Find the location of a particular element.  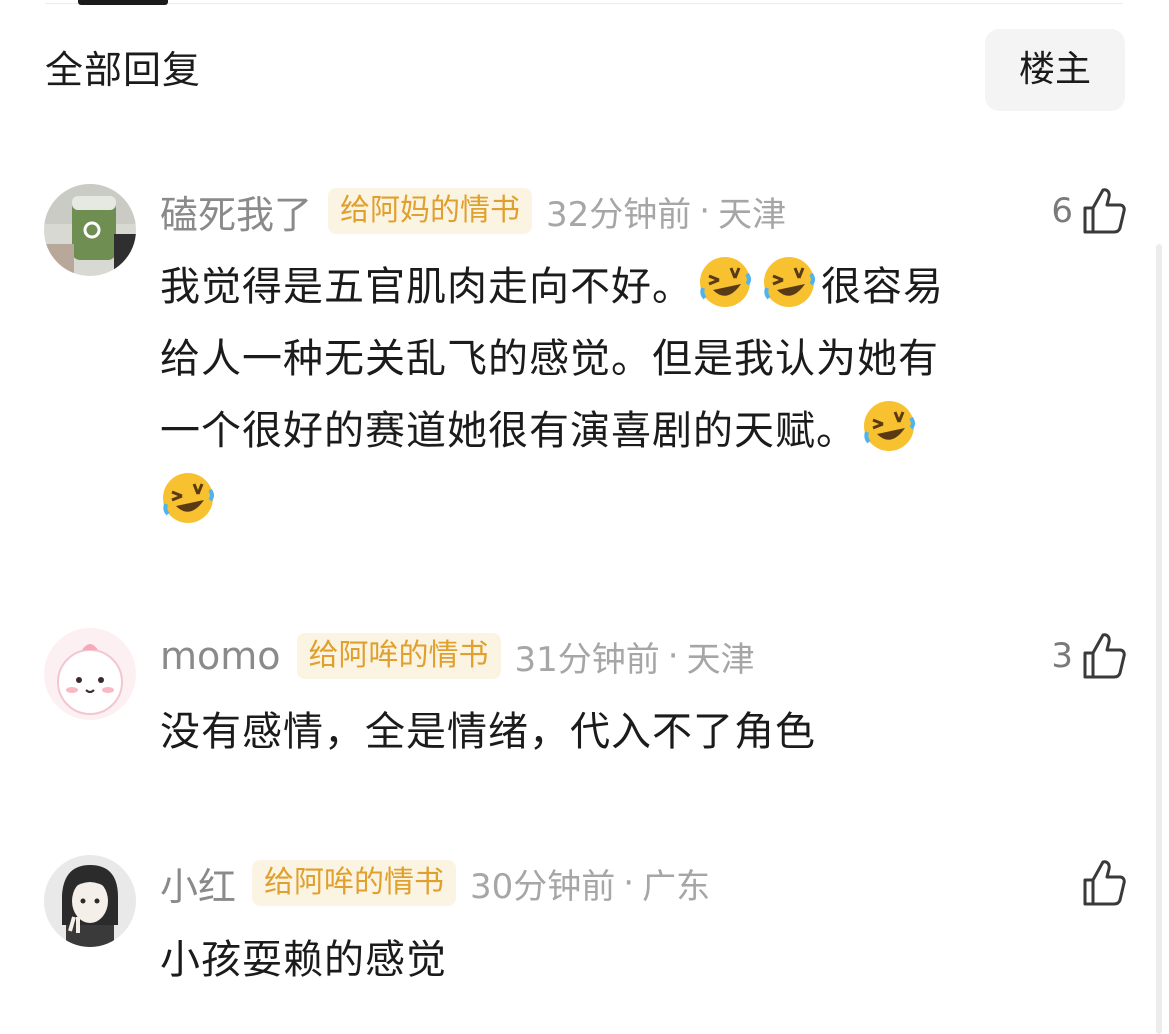

comment-meta: 磕死我了 给阿妈的情书 32分钟前 · 天津 is located at coordinates (473, 211).